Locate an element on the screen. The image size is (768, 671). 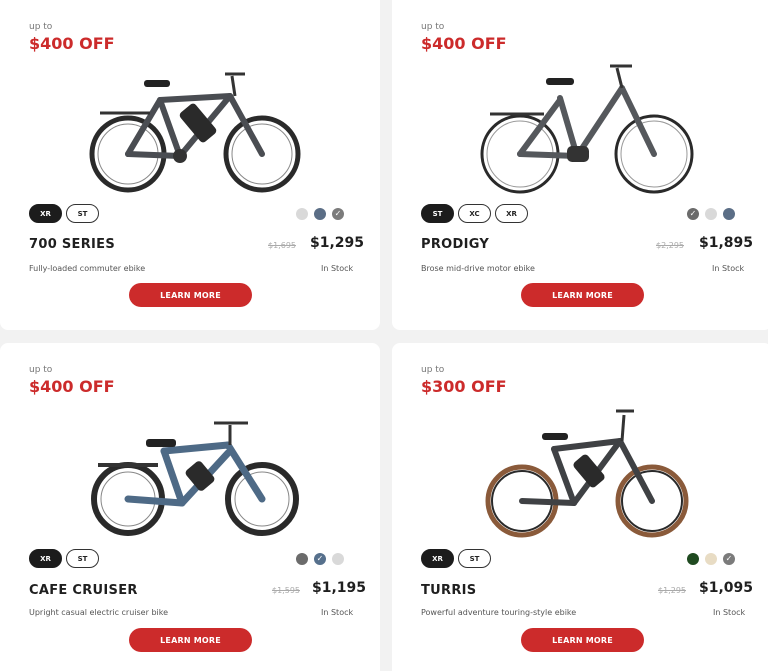
original-price: $1,295 is located at coordinates (672, 590).